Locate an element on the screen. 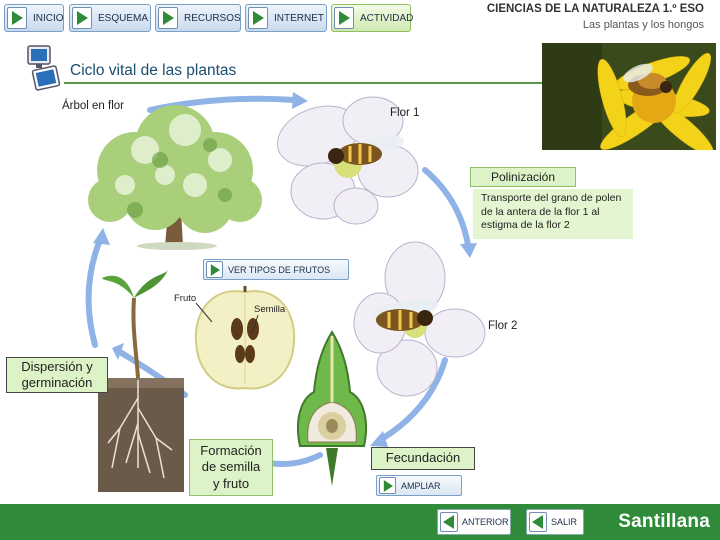  flower-cross-section-illustration is located at coordinates (332, 408).